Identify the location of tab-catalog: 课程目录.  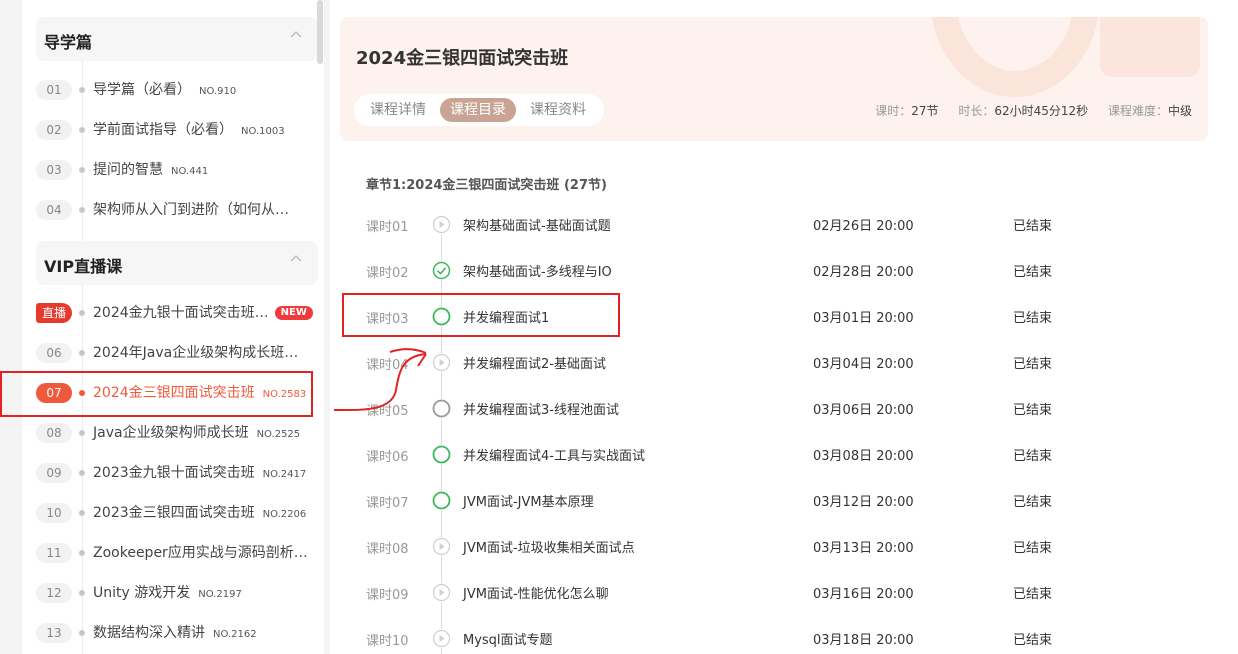
(478, 110).